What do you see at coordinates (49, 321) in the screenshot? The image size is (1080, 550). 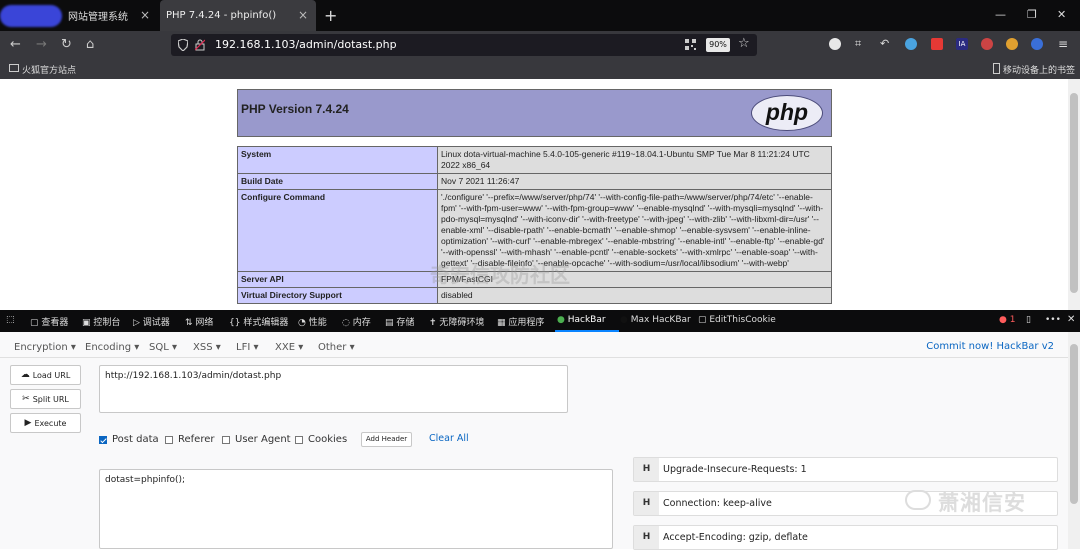 I see `tab-inspector: ▢ 查看器` at bounding box center [49, 321].